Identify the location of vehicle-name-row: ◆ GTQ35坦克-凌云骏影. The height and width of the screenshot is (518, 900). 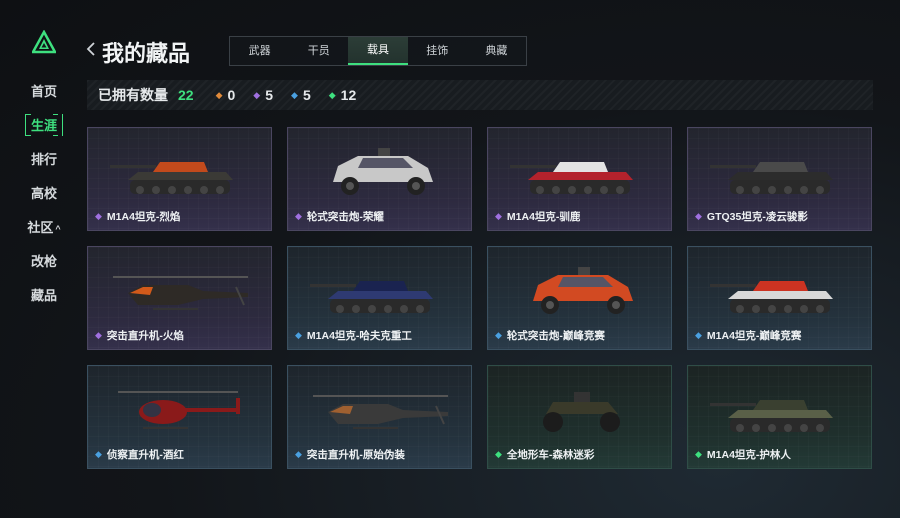
(751, 216).